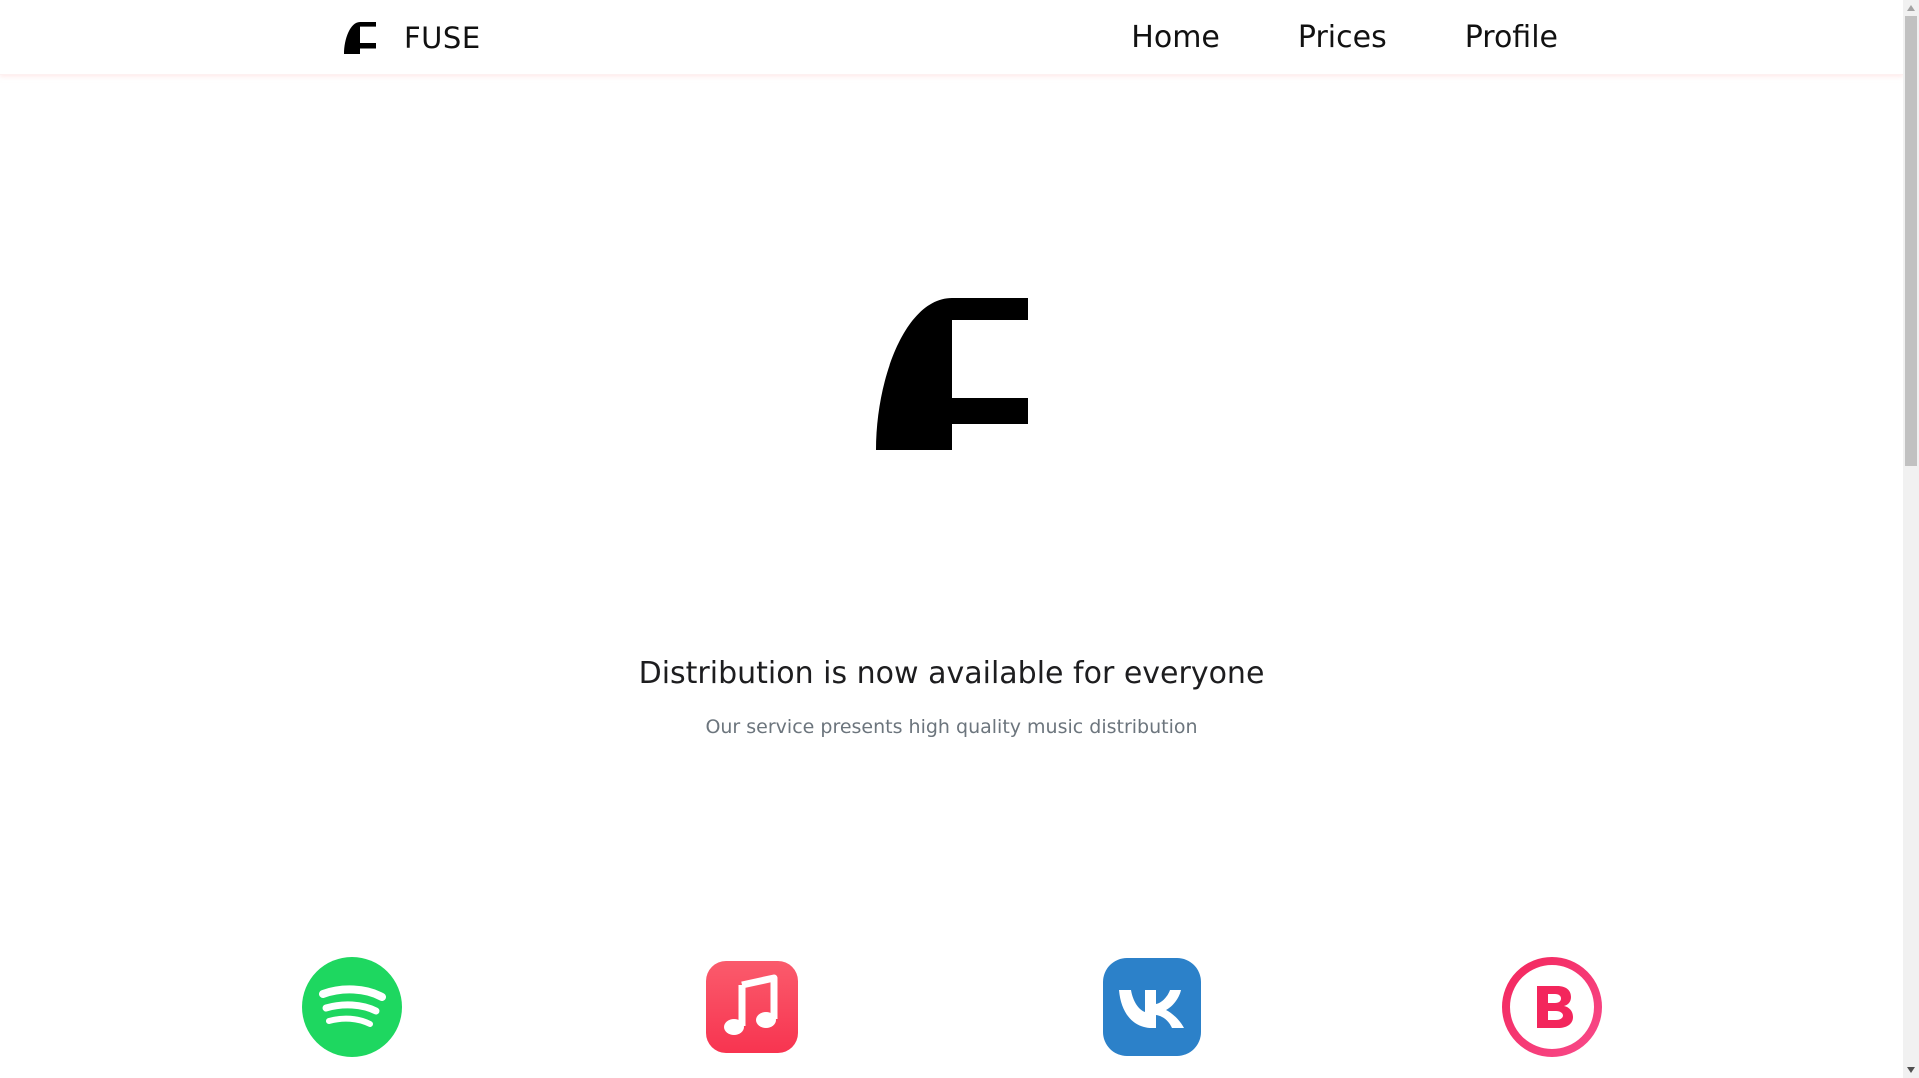 The height and width of the screenshot is (1078, 1919). What do you see at coordinates (1911, 241) in the screenshot?
I see `scrollbar-thumb` at bounding box center [1911, 241].